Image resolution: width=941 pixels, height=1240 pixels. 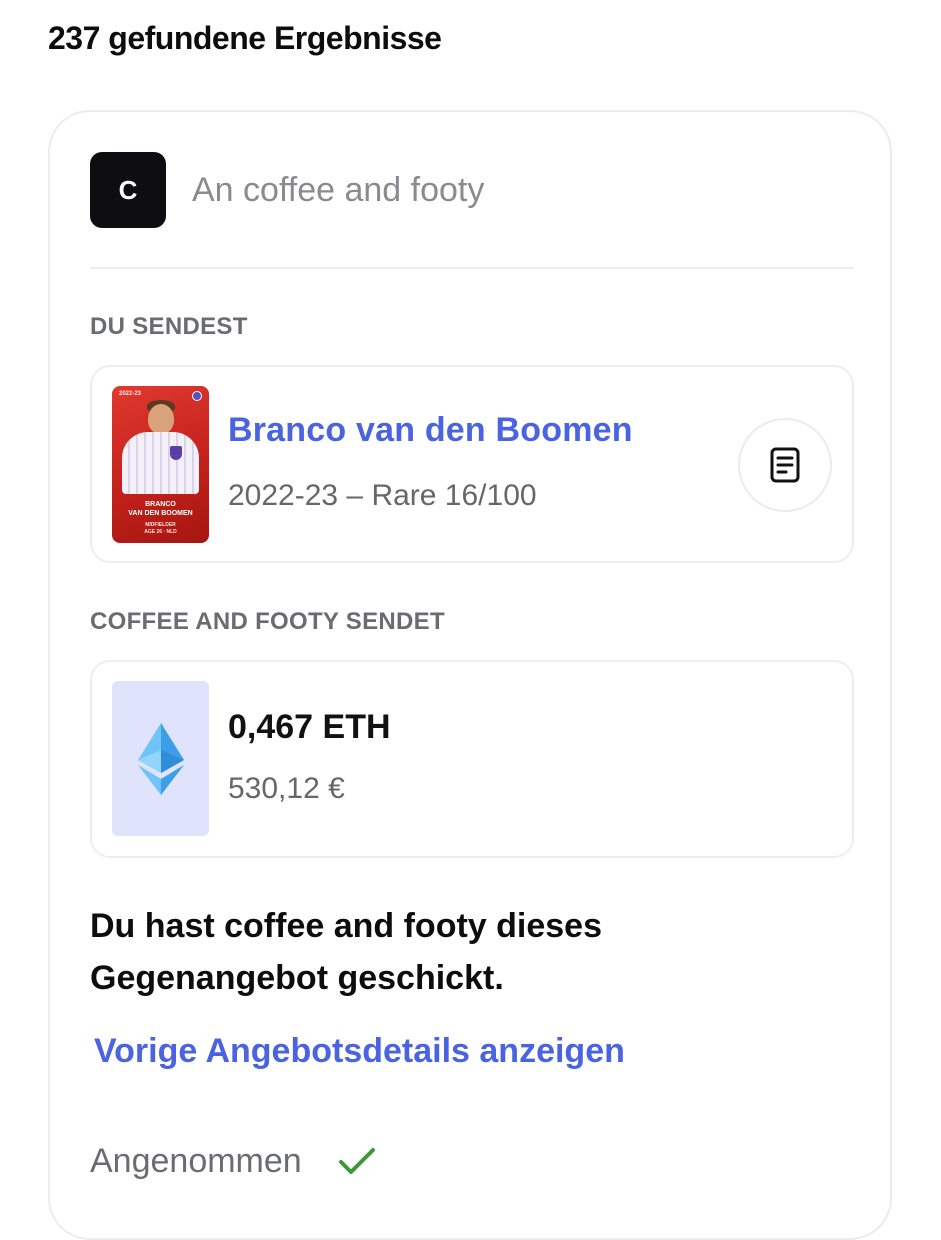 I want to click on thumb-position-label: MIDFIELDER, so click(x=160, y=525).